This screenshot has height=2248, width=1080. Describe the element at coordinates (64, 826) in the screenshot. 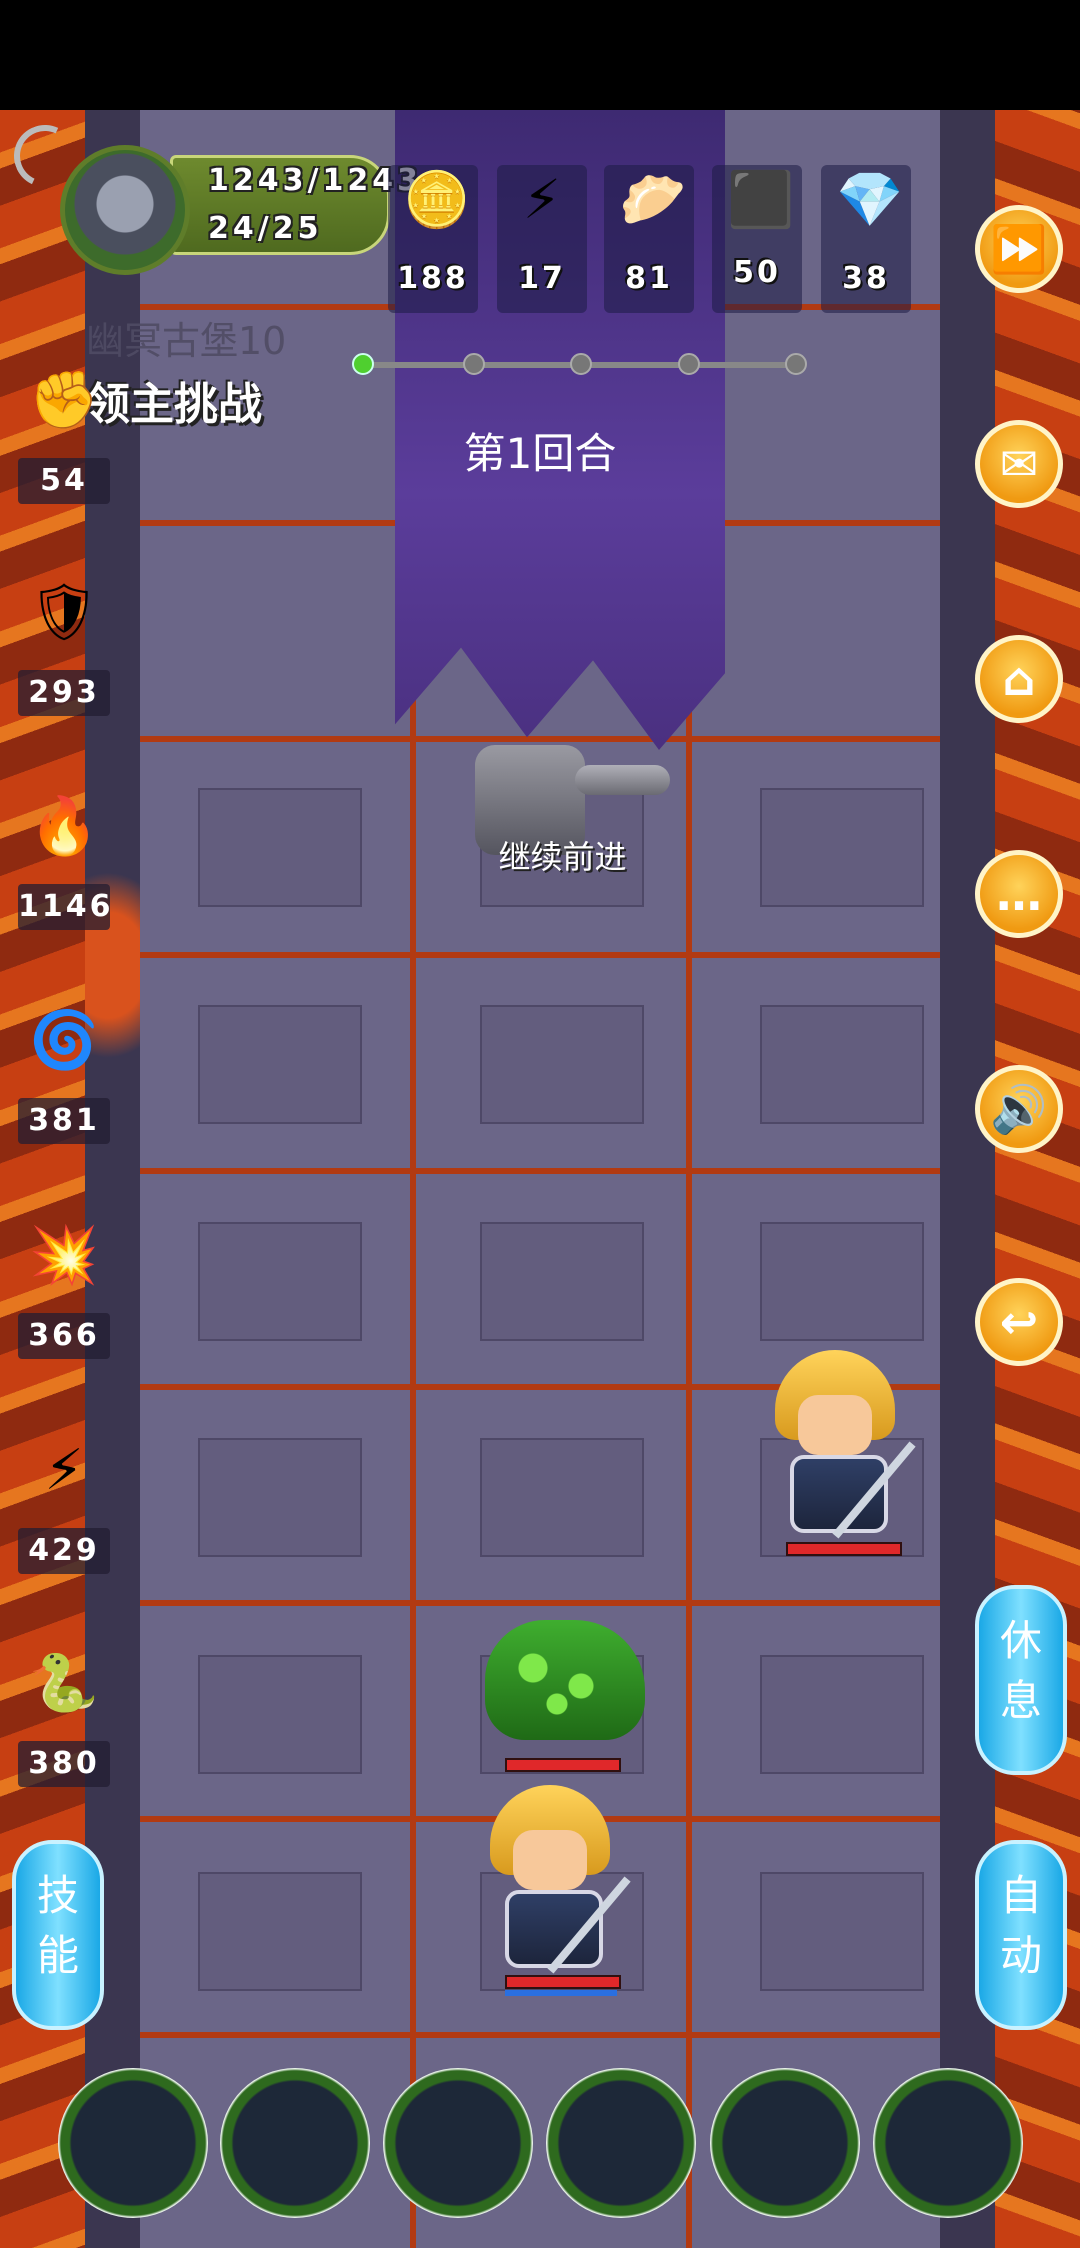

I see `flame-arrow-icon: 🔥` at that location.